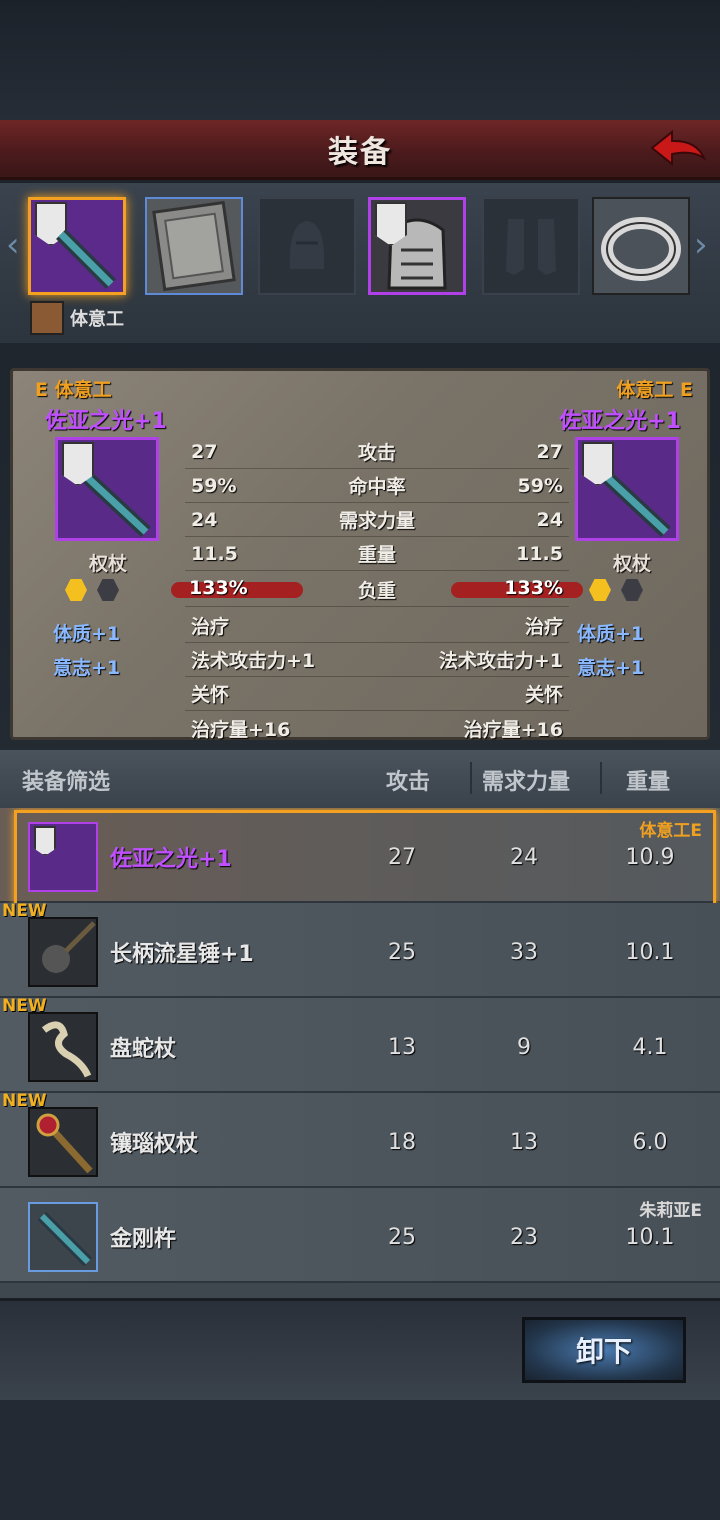 This screenshot has width=720, height=1520. What do you see at coordinates (526, 780) in the screenshot?
I see `sort-str-req: 需求力量` at bounding box center [526, 780].